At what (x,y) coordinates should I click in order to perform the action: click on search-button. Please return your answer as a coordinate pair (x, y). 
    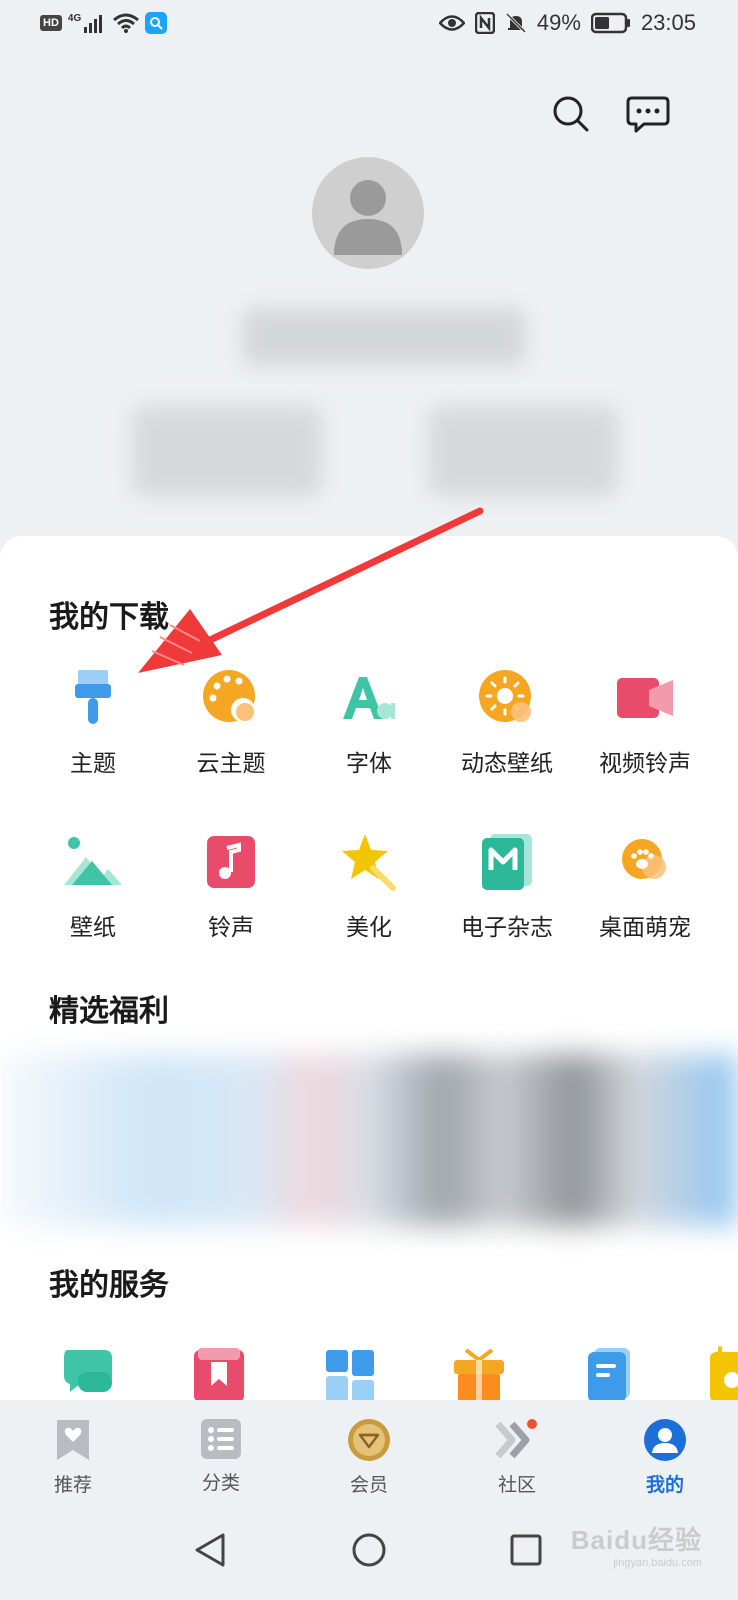
    Looking at the image, I should click on (571, 114).